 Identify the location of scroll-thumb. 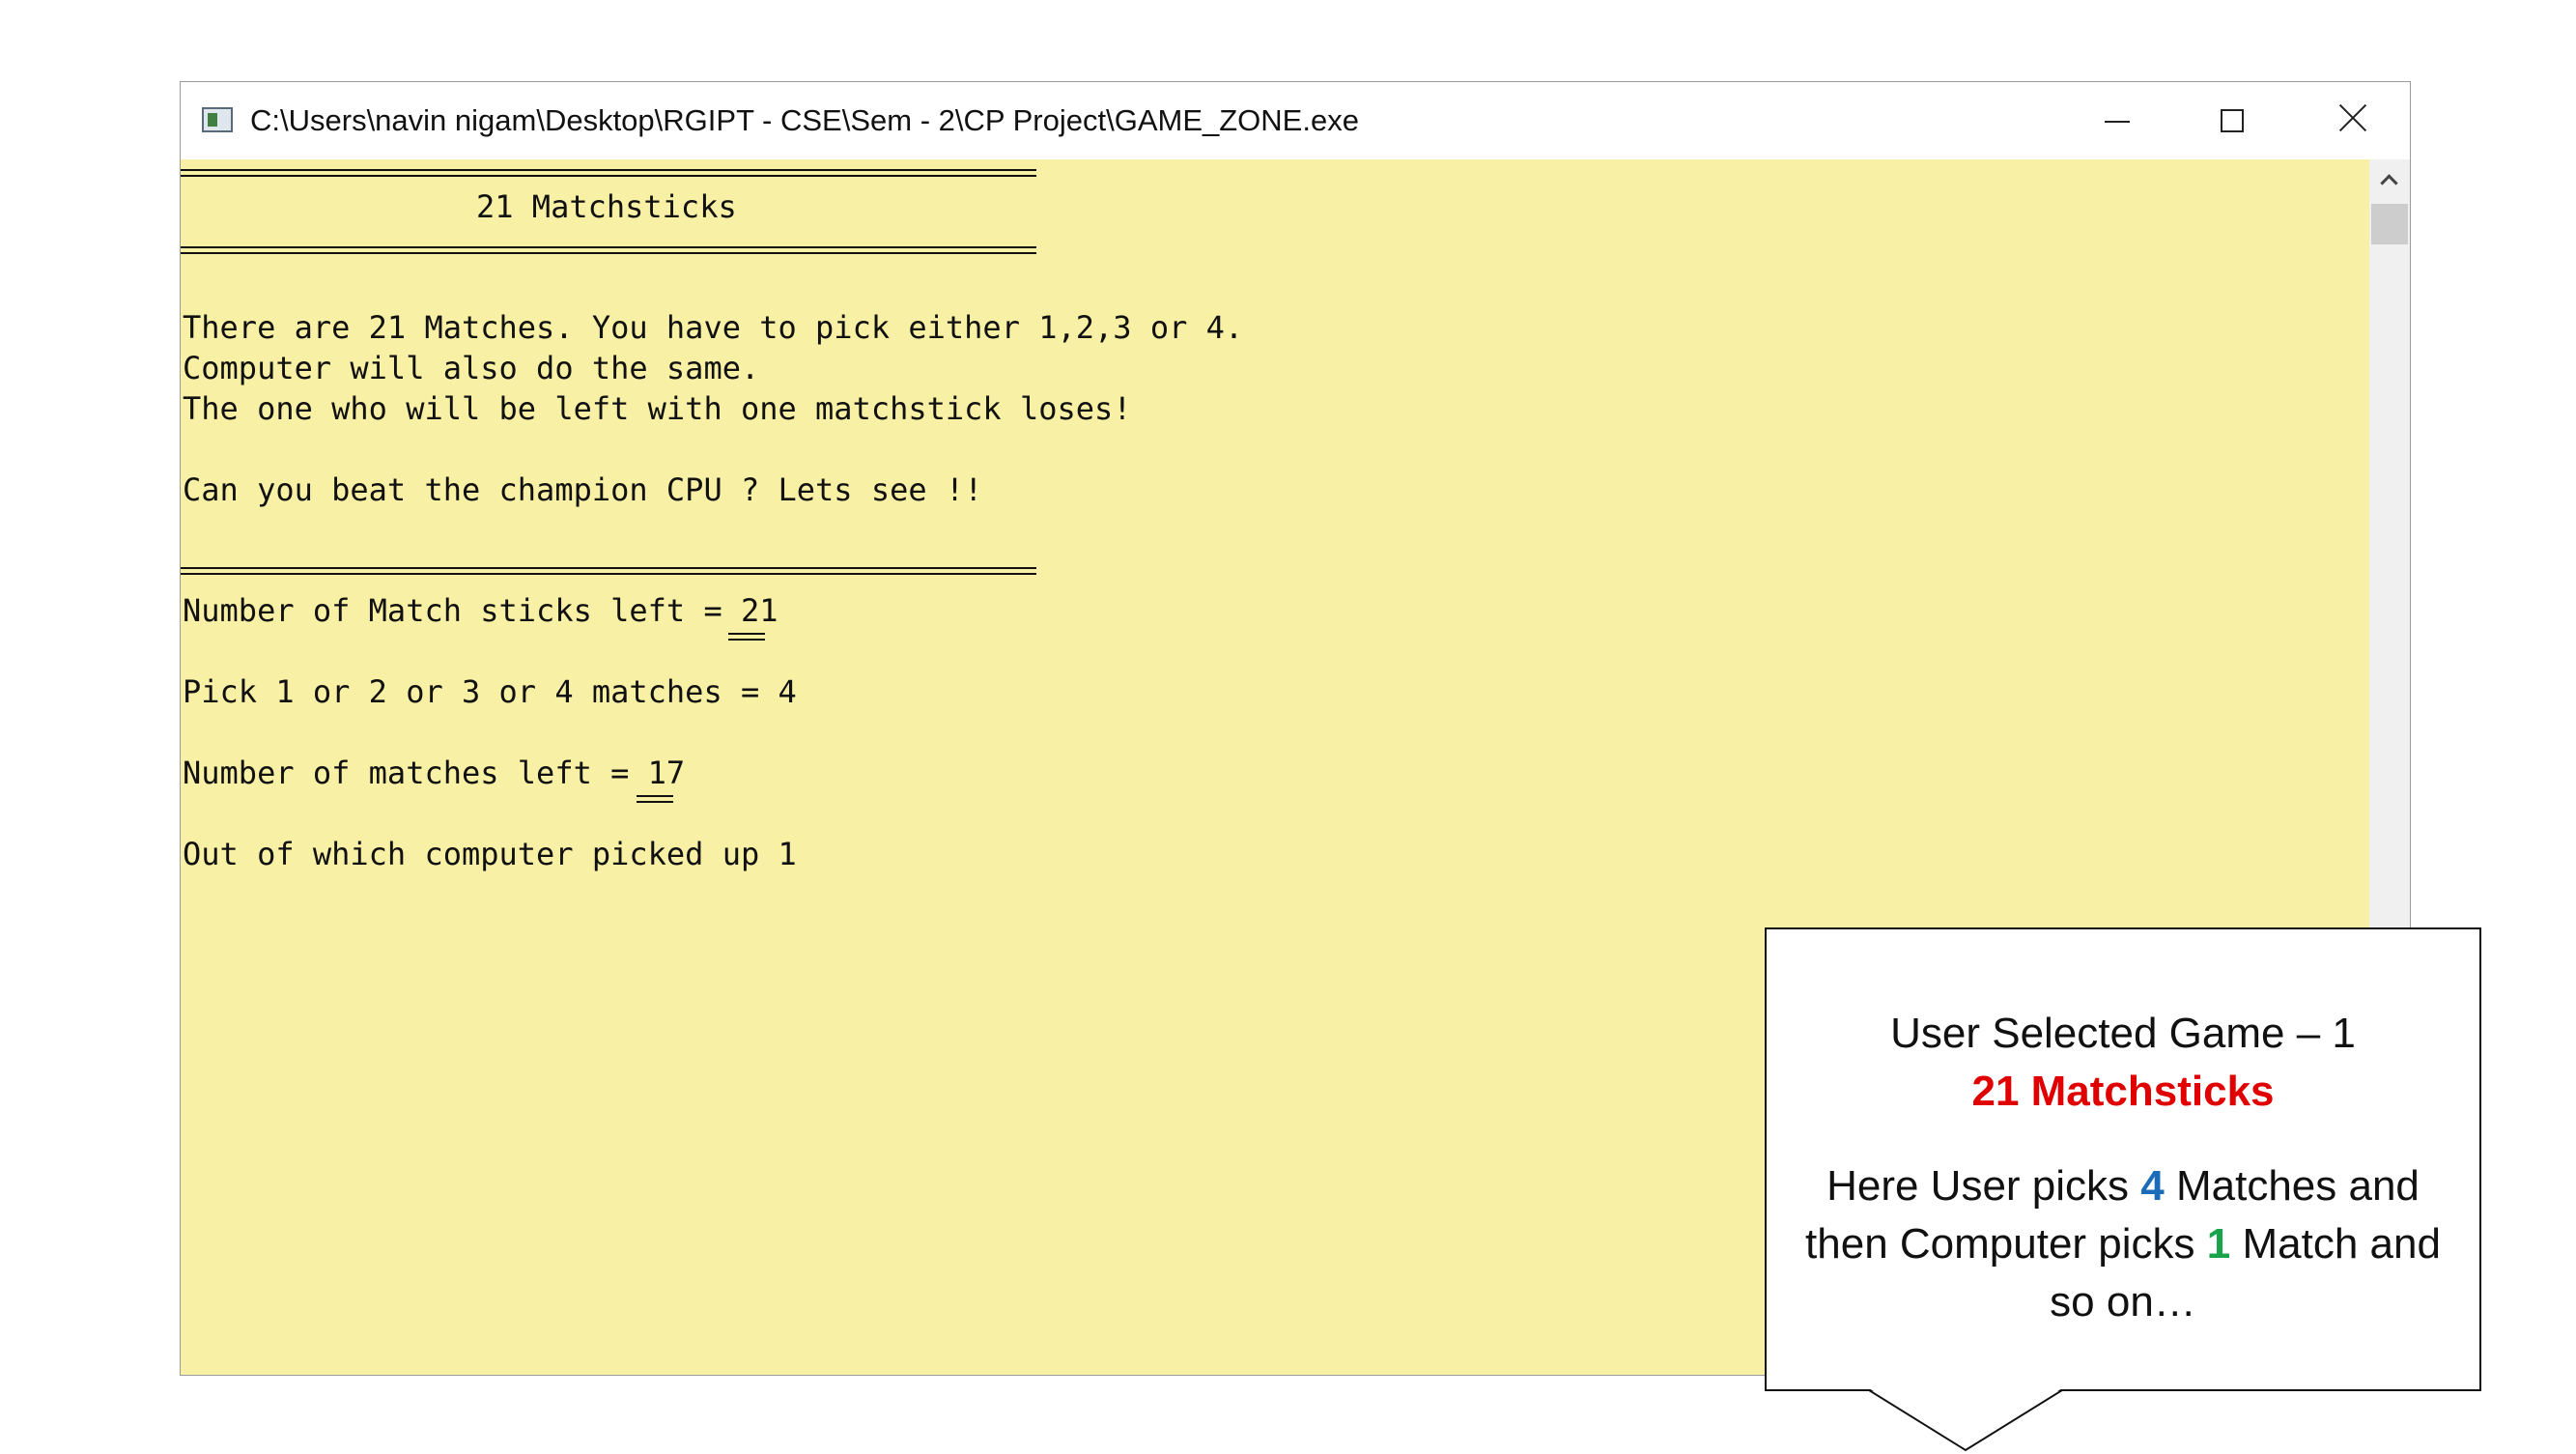
(2389, 224).